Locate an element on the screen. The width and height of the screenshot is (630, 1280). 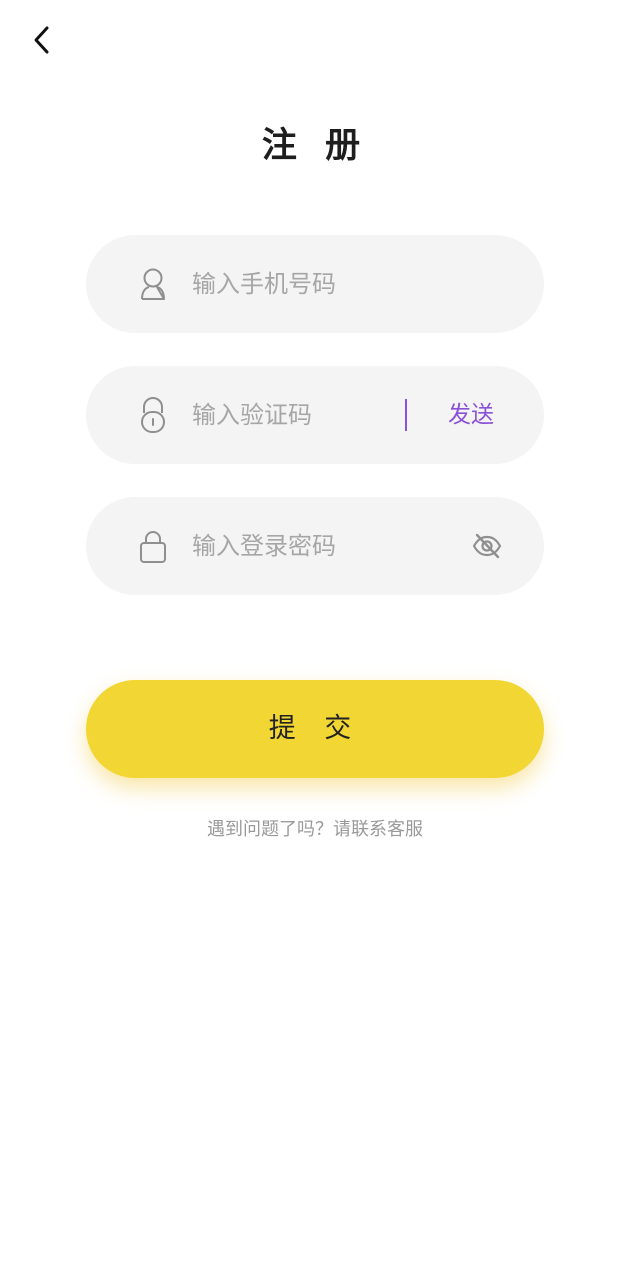
user-icon is located at coordinates (153, 284).